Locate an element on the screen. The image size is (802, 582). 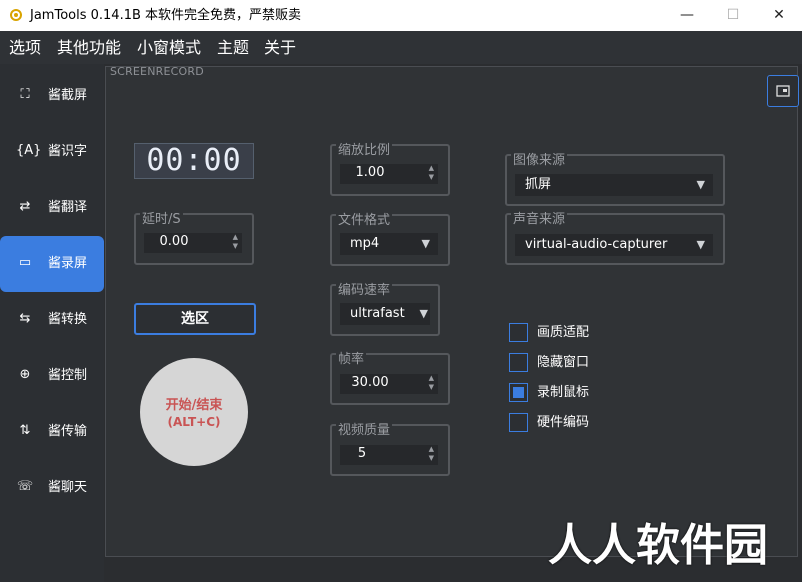
fps-spinbox: 30.00 ▲ ▼ is located at coordinates (389, 384).